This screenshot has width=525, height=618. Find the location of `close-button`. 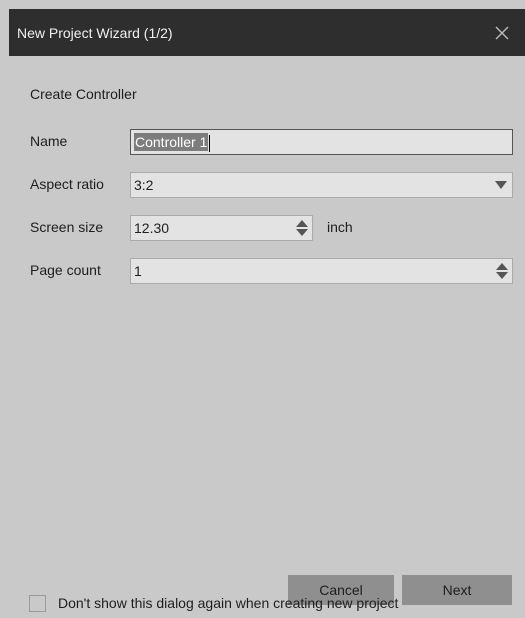

close-button is located at coordinates (502, 32).